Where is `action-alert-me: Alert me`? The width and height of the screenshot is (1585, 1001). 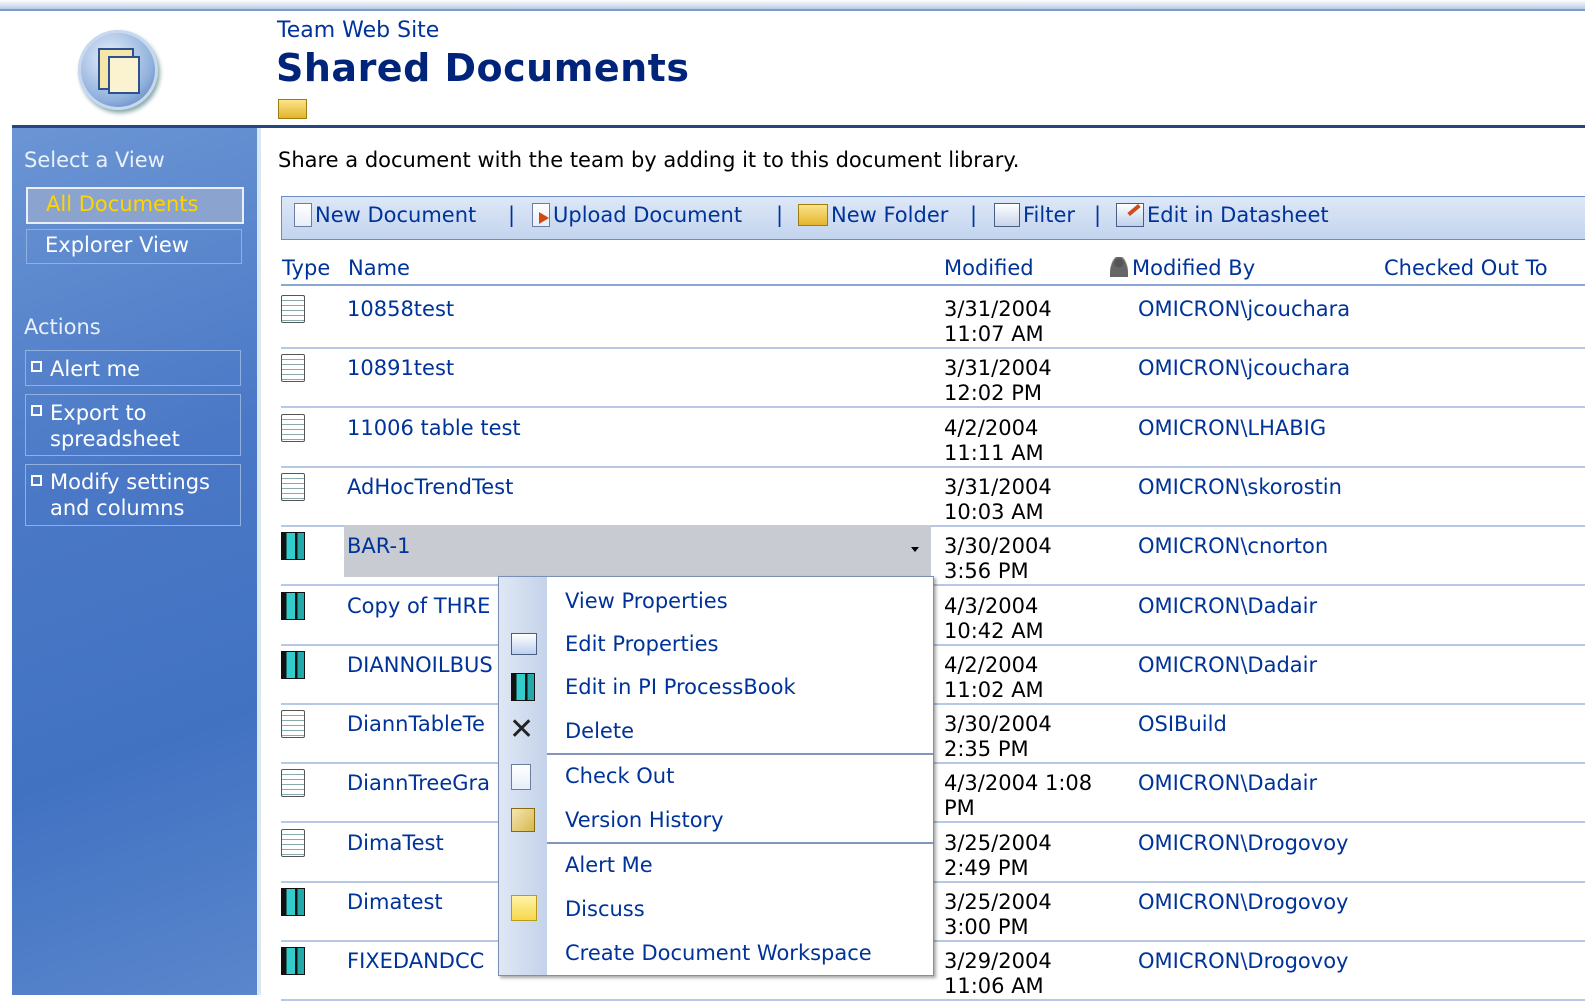
action-alert-me: Alert me is located at coordinates (133, 368).